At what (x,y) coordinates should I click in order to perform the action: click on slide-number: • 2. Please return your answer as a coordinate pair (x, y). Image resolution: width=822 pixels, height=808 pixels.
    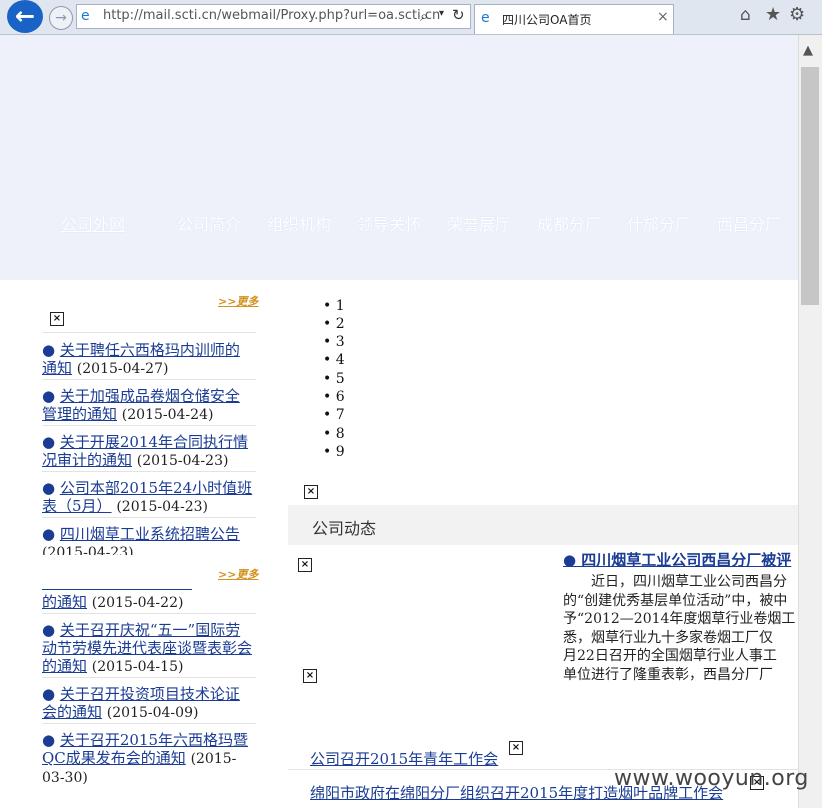
    Looking at the image, I should click on (334, 324).